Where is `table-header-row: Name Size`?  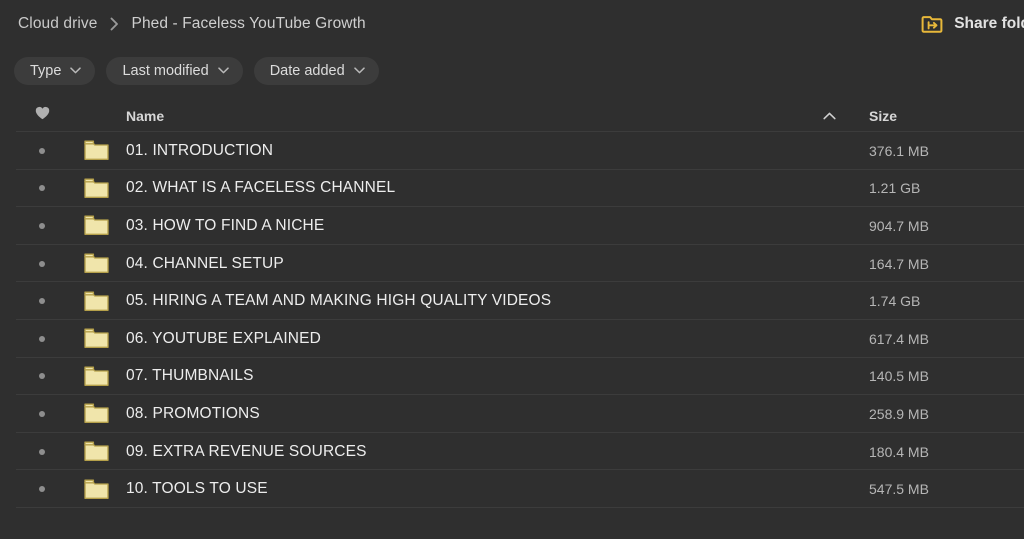 table-header-row: Name Size is located at coordinates (512, 115).